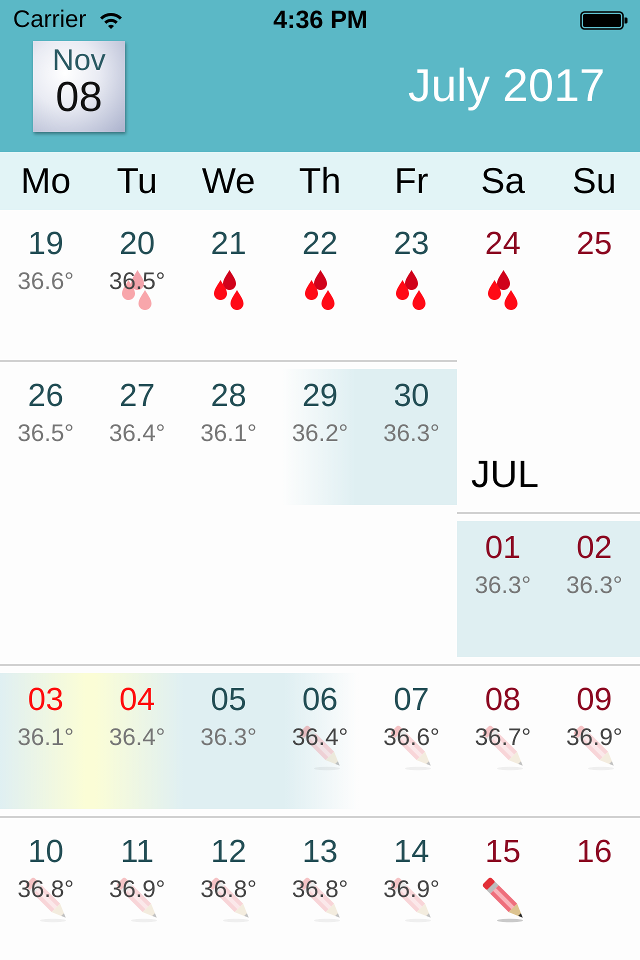 Image resolution: width=640 pixels, height=960 pixels. I want to click on day-number: 13, so click(320, 851).